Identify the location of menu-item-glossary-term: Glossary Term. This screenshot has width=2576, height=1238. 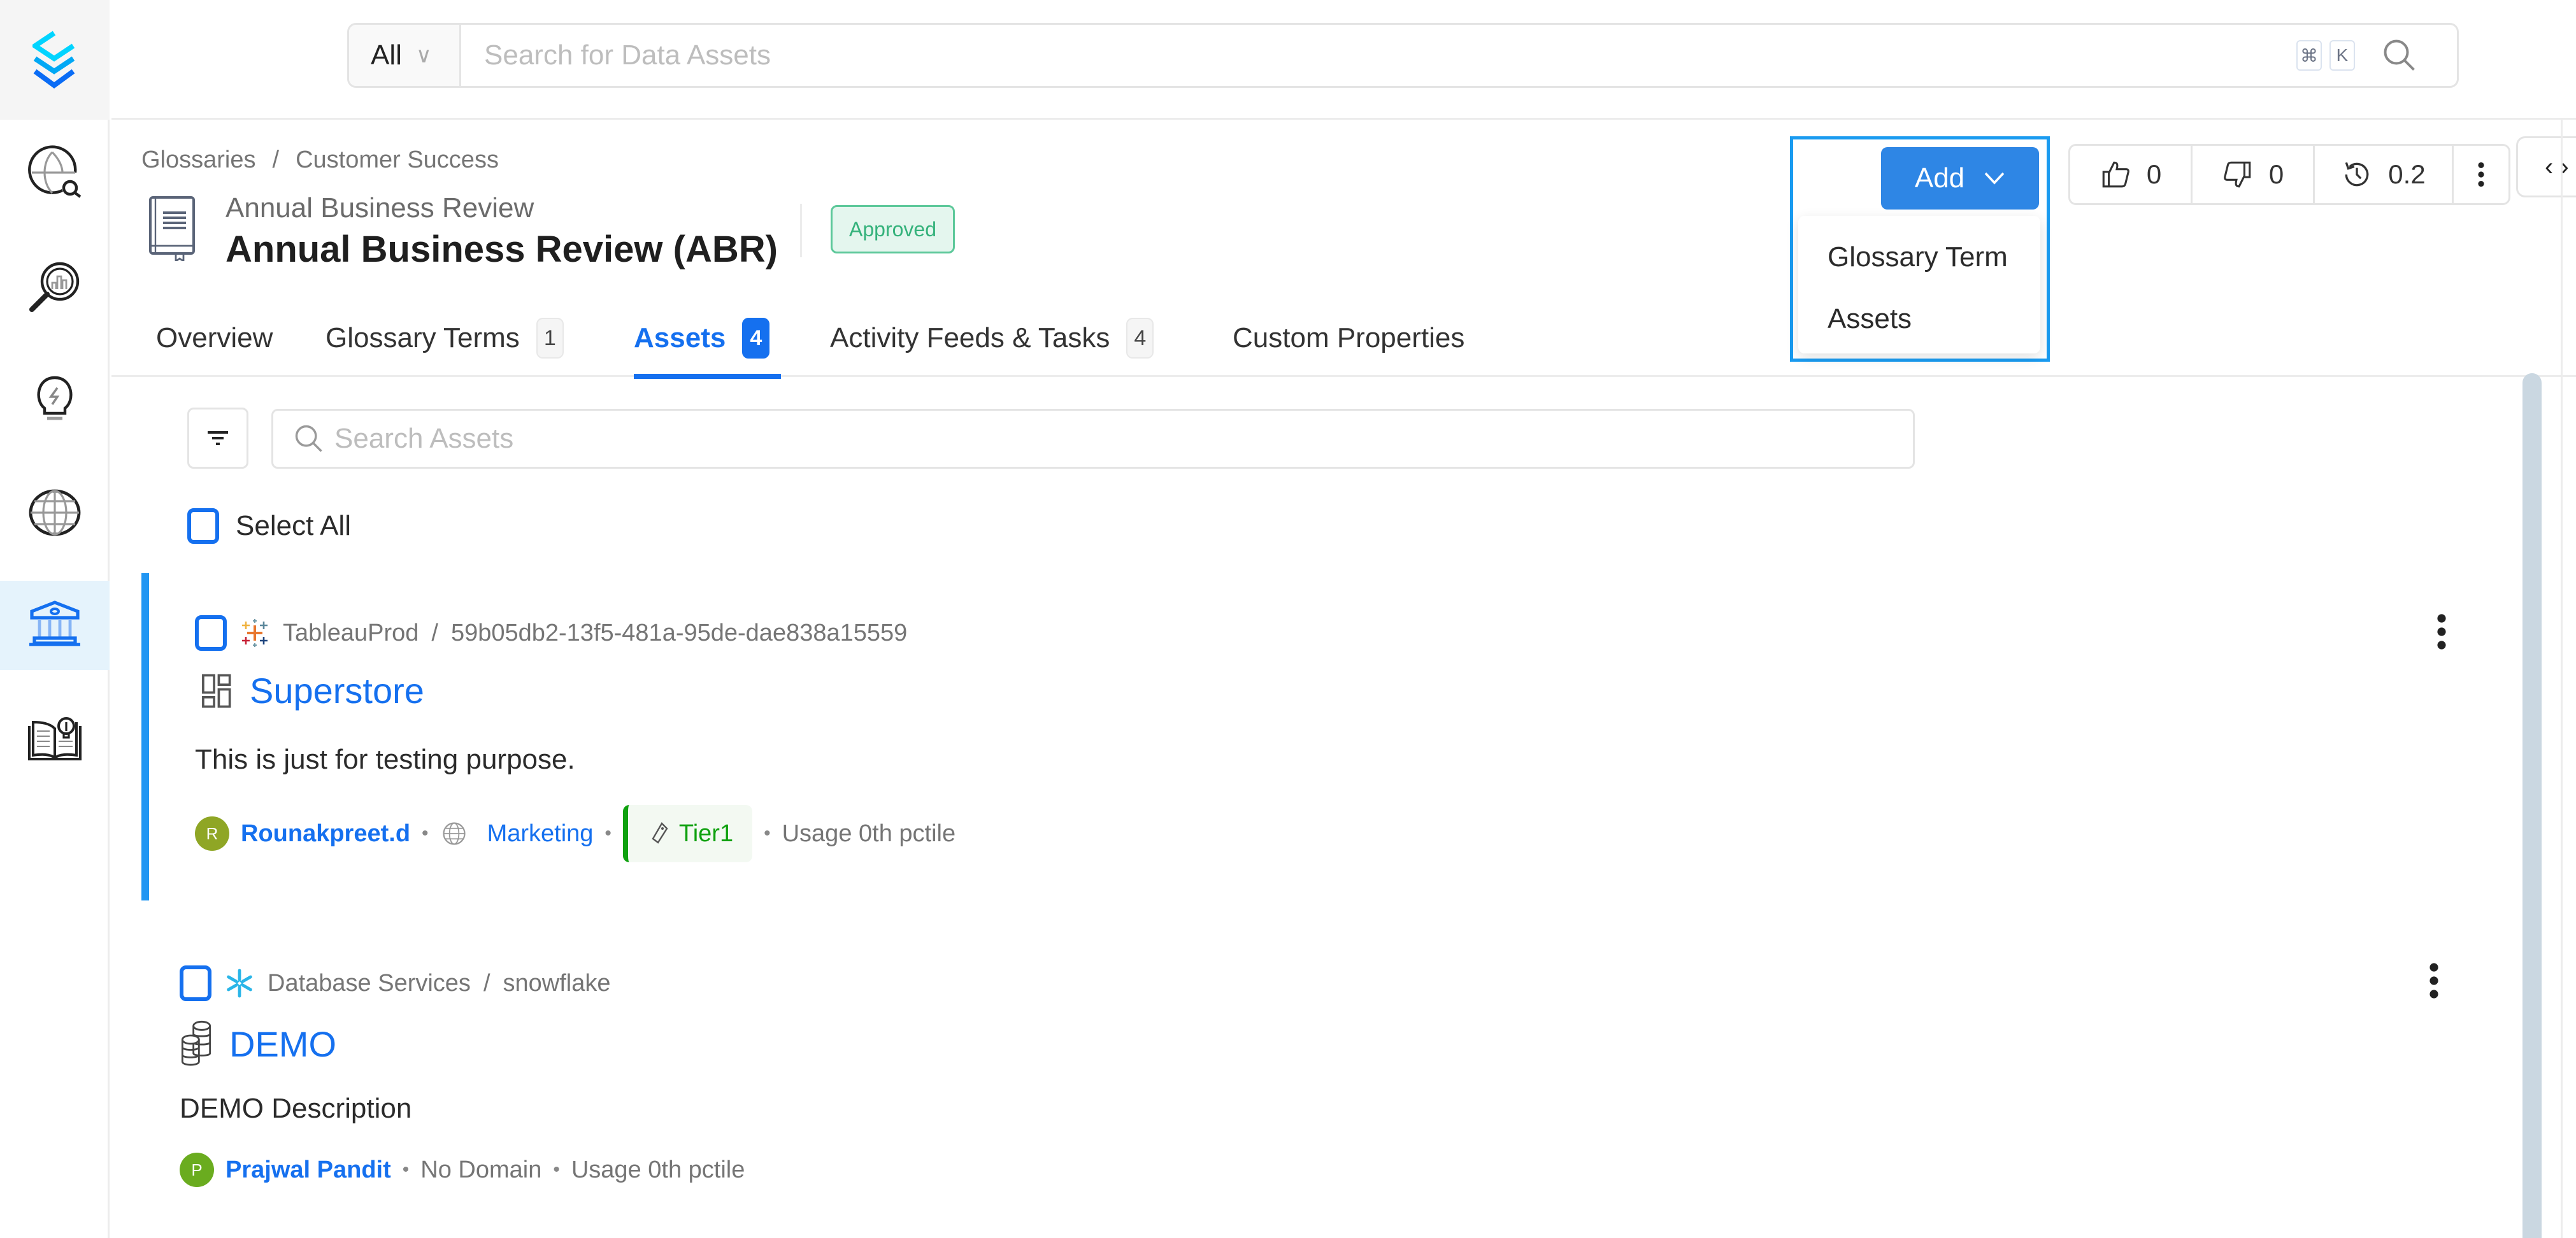
(1918, 257).